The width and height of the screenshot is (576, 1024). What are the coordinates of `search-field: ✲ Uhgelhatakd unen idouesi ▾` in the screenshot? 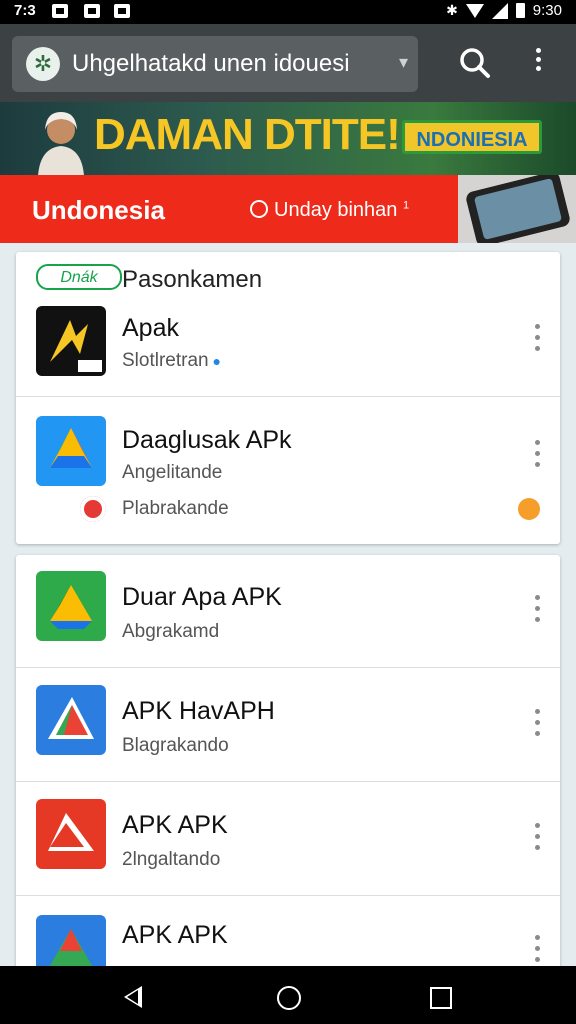 It's located at (215, 64).